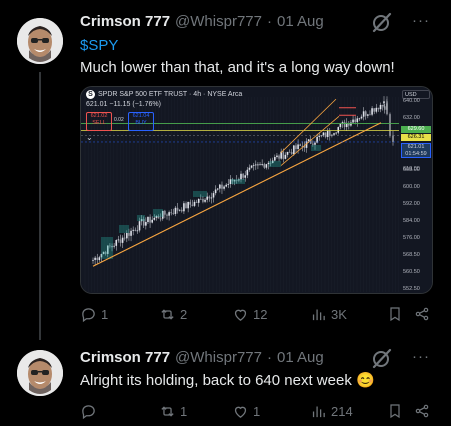 The height and width of the screenshot is (426, 451). I want to click on reply-button, so click(90, 411).